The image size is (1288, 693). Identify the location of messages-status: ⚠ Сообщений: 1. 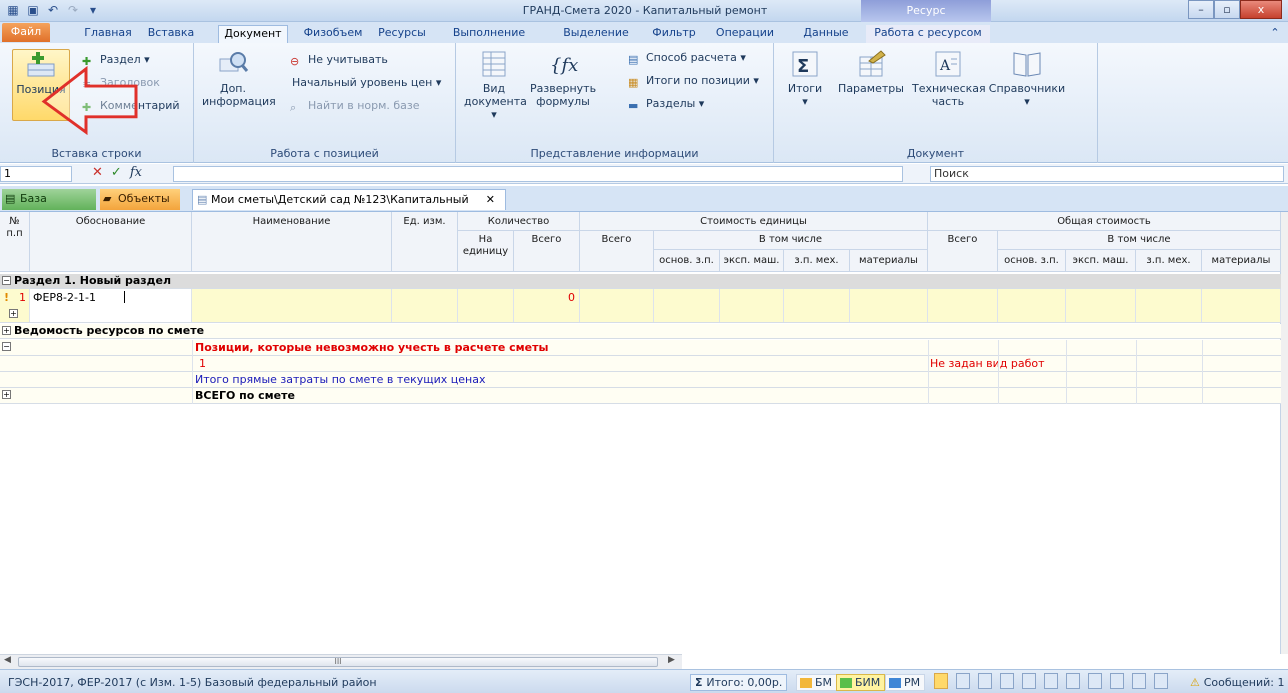
(1237, 682).